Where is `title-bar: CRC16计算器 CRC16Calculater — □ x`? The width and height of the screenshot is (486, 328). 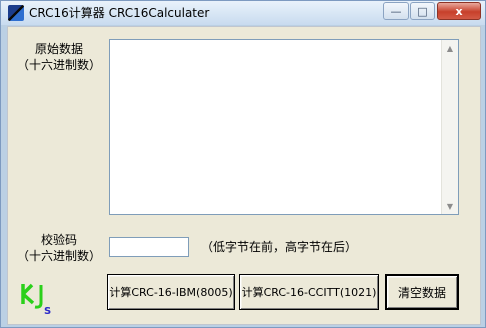
title-bar: CRC16计算器 CRC16Calculater — □ x is located at coordinates (243, 13).